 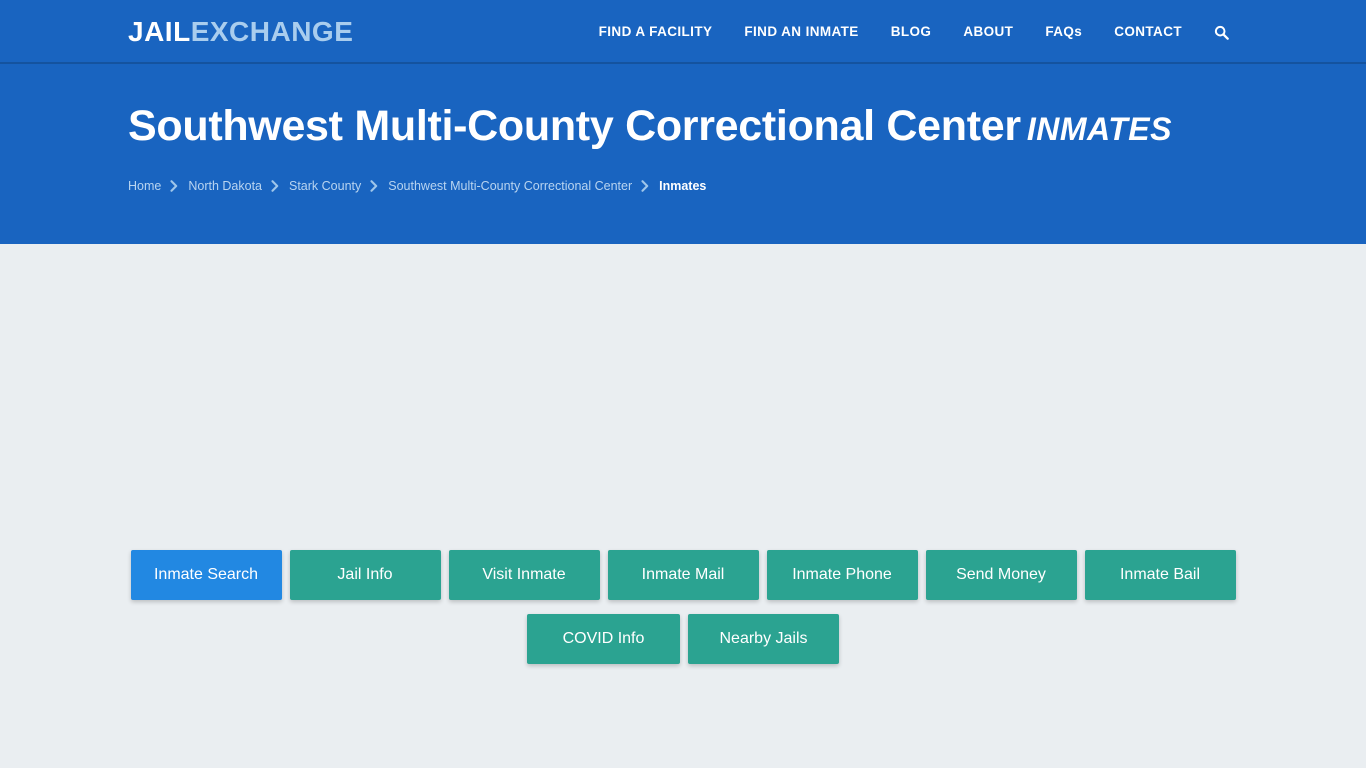 I want to click on page-title-section: INMATES, so click(x=1099, y=129).